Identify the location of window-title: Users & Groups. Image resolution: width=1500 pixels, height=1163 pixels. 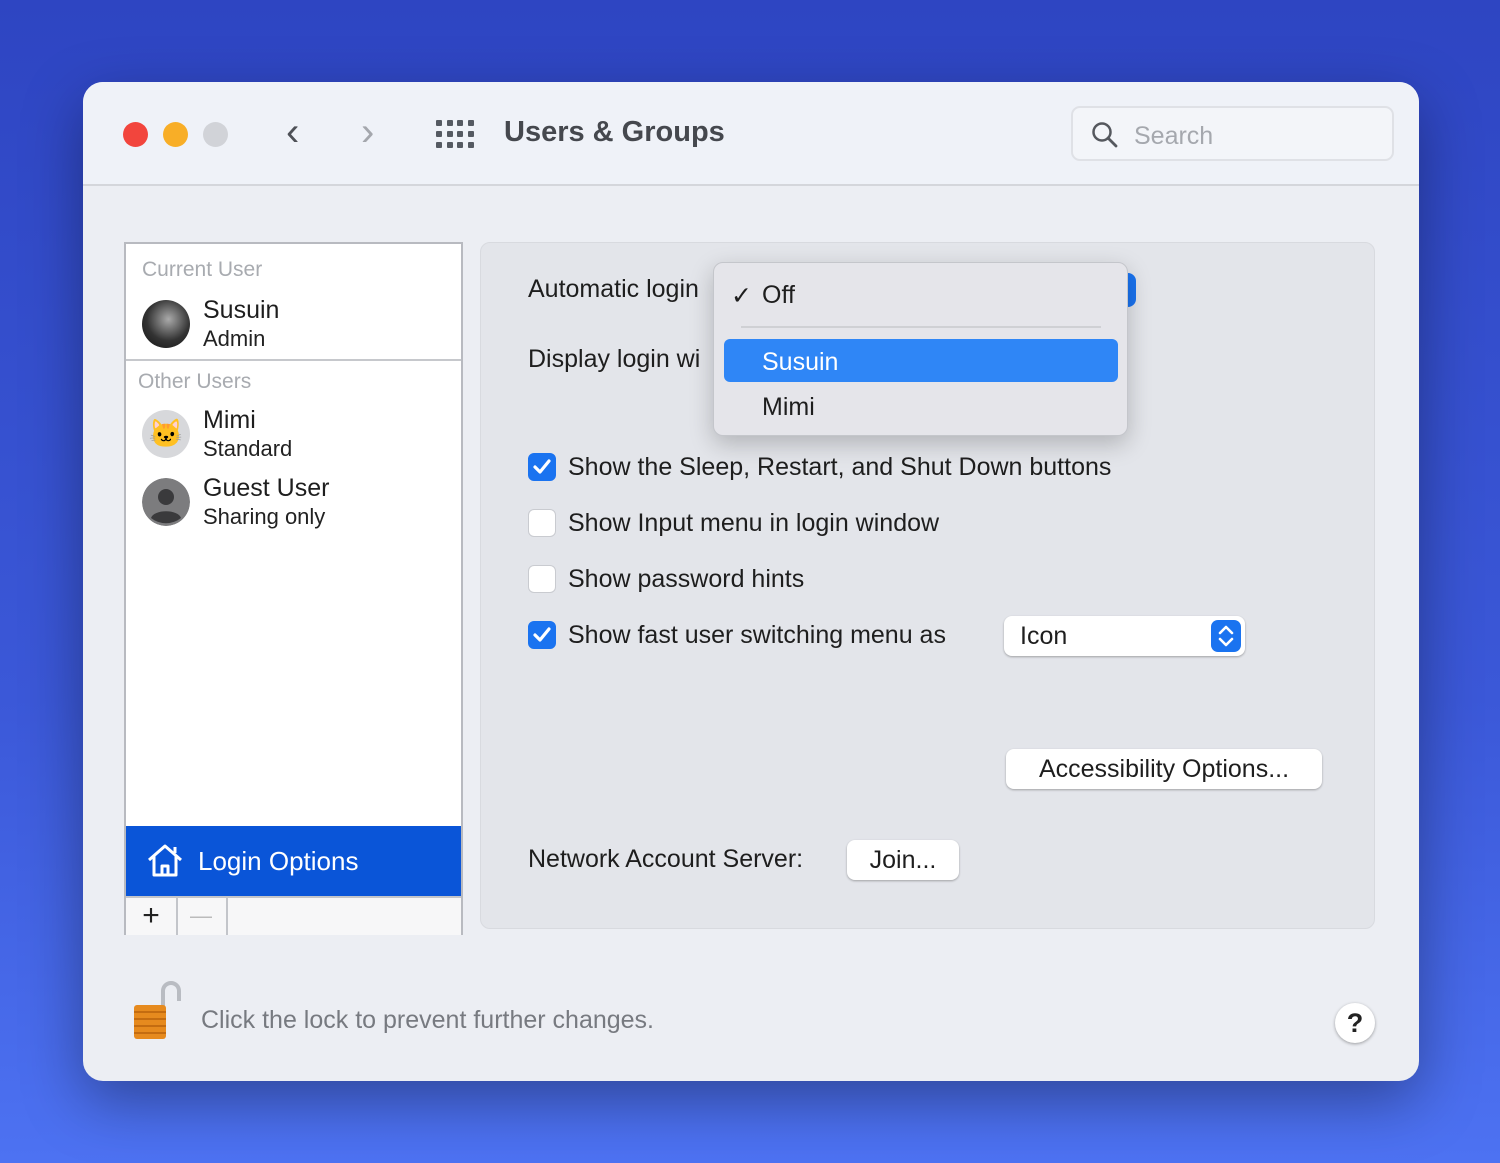
(614, 132).